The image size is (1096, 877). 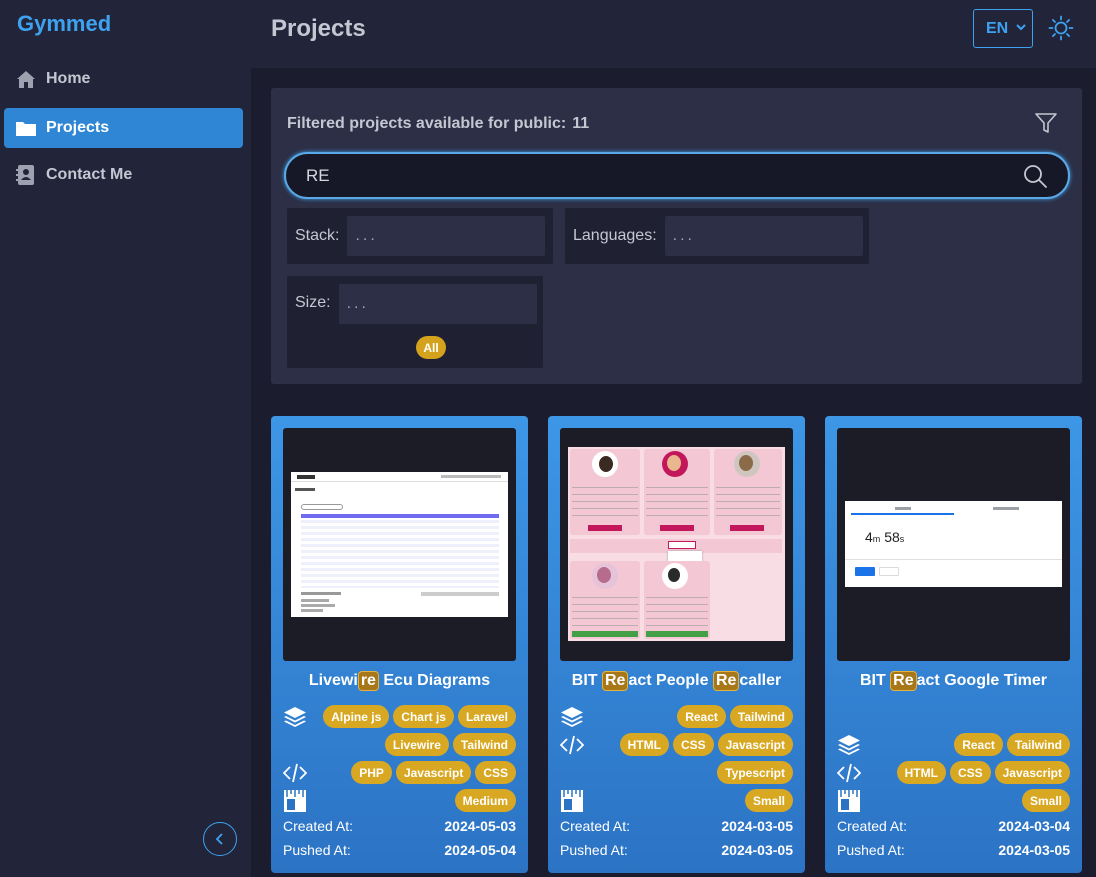 I want to click on title-text: Livewi, so click(x=333, y=680).